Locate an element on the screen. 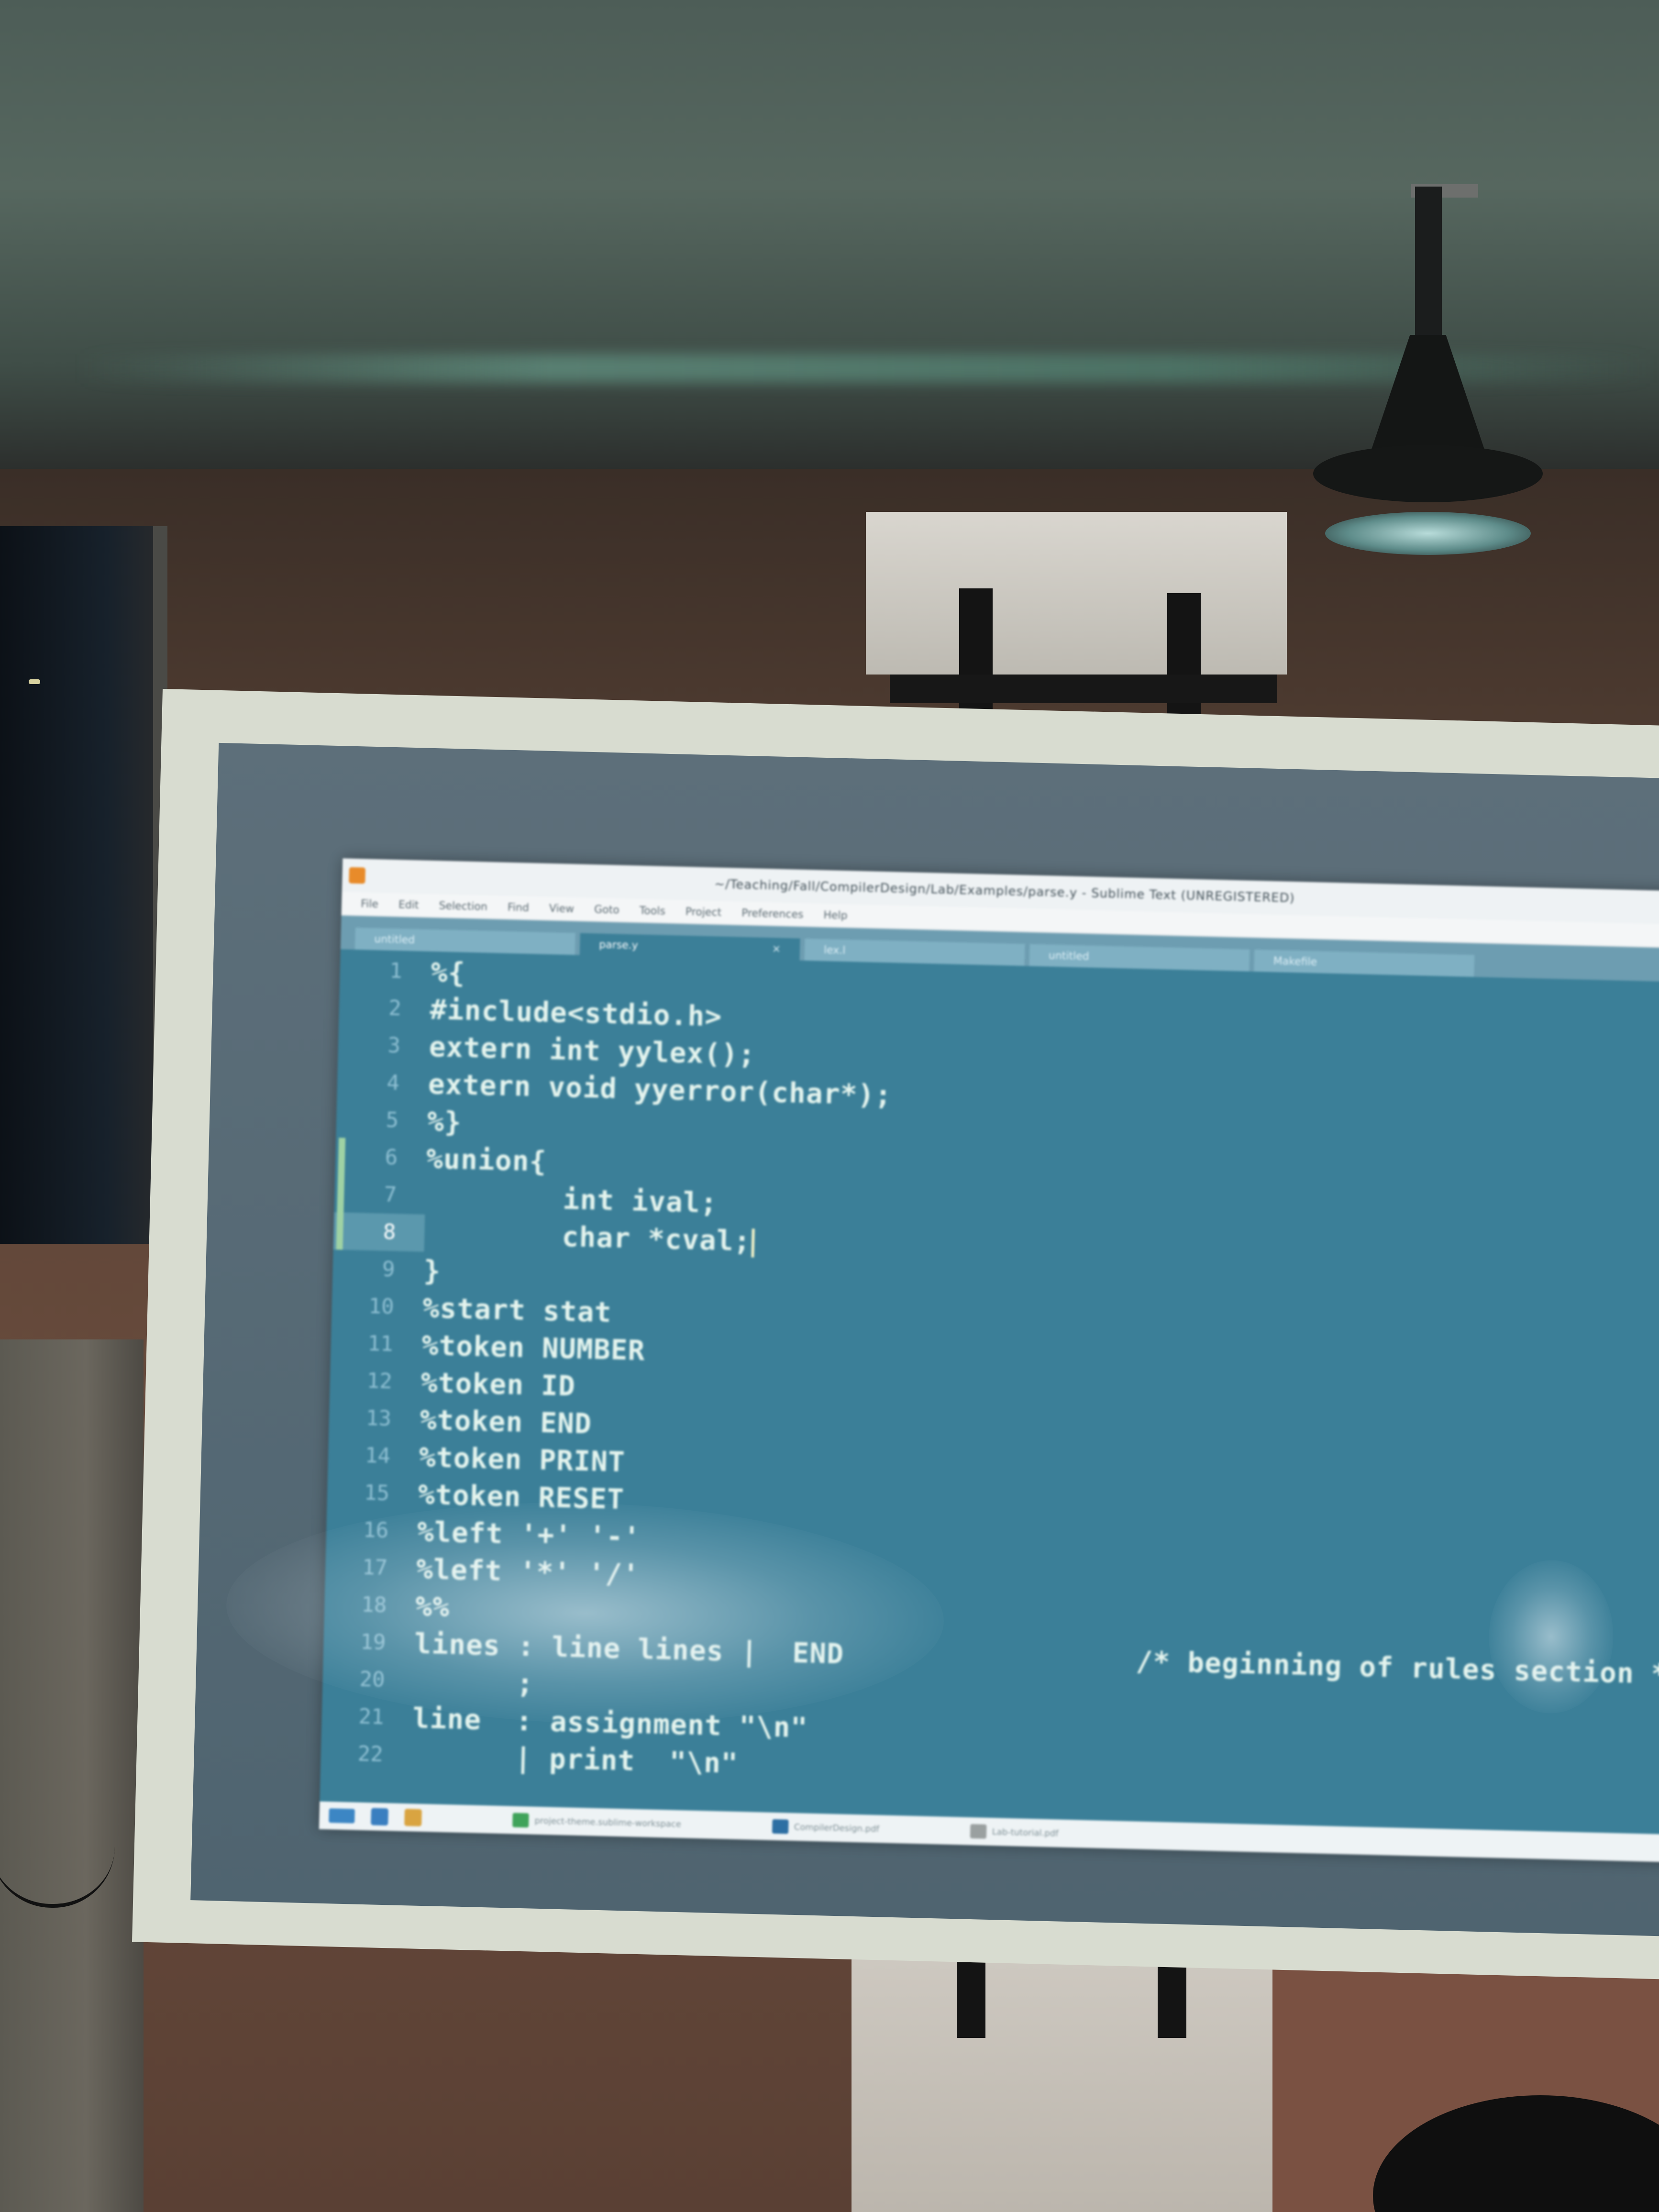 The height and width of the screenshot is (2212, 1659). menu-view: View is located at coordinates (562, 908).